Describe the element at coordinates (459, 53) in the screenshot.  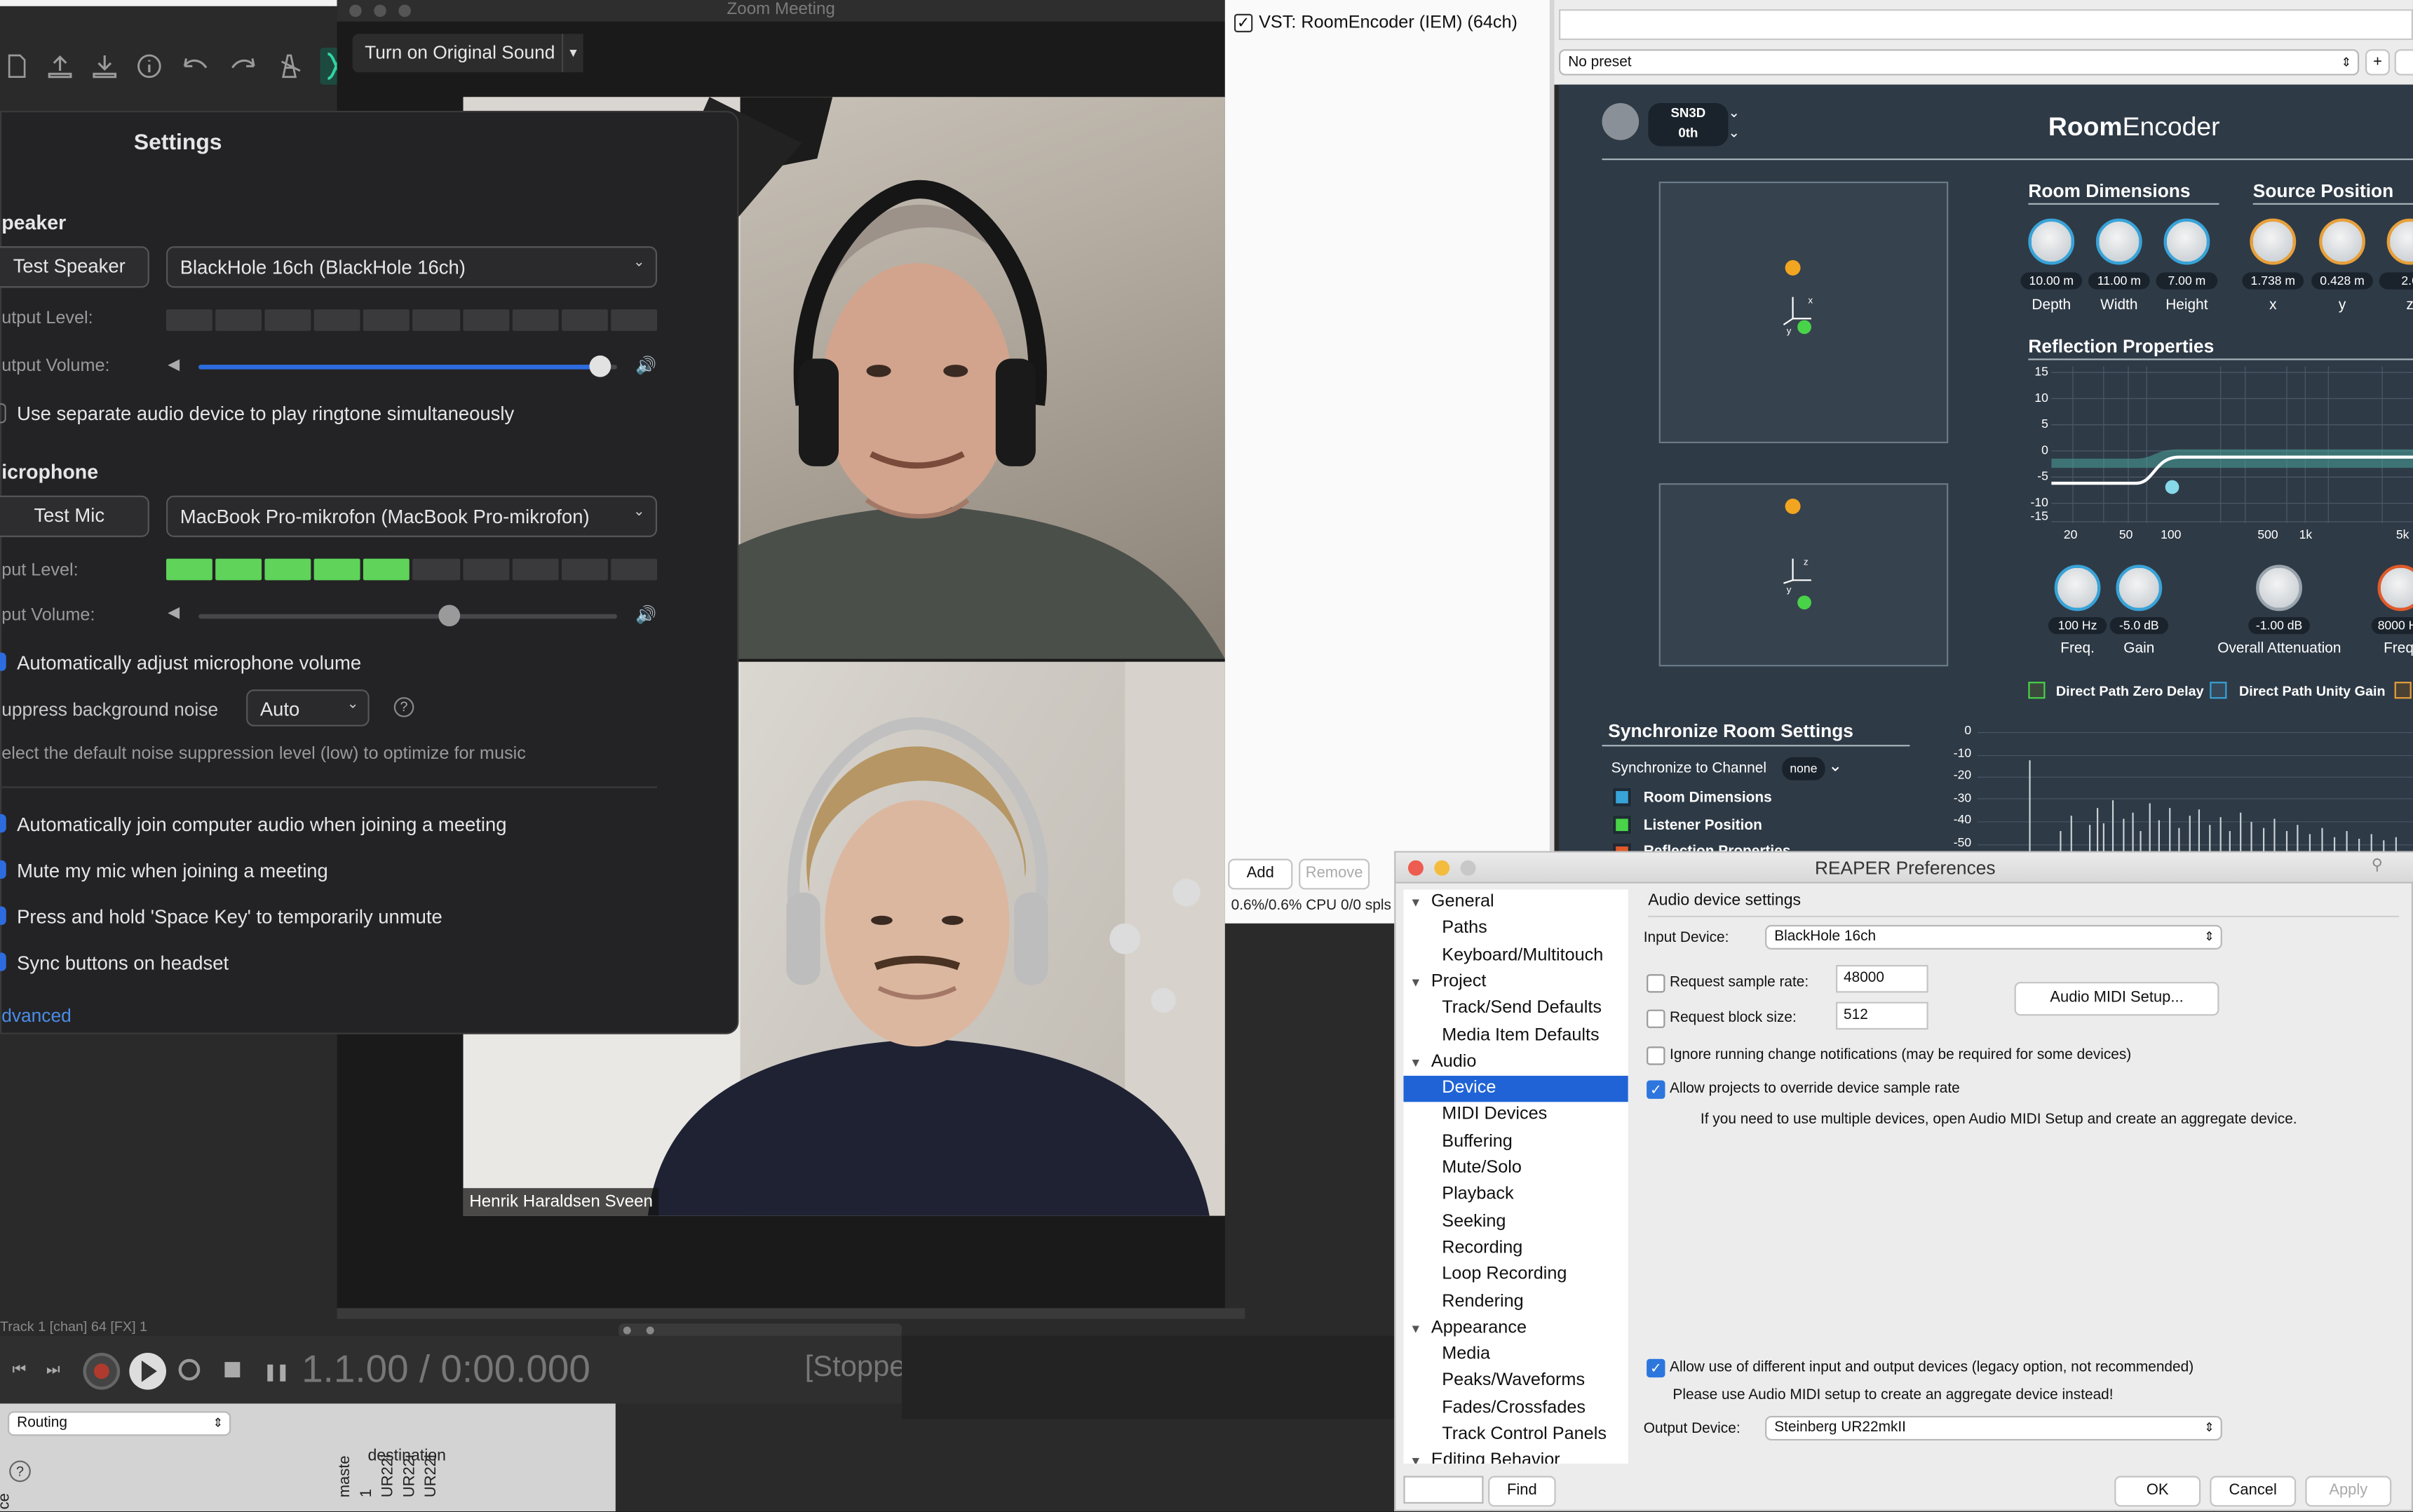
I see `original-sound-button: Turn on Original Sound` at that location.